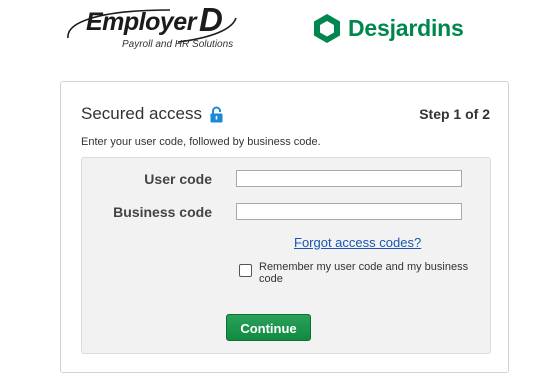 This screenshot has width=557, height=379. I want to click on user-code-input, so click(349, 178).